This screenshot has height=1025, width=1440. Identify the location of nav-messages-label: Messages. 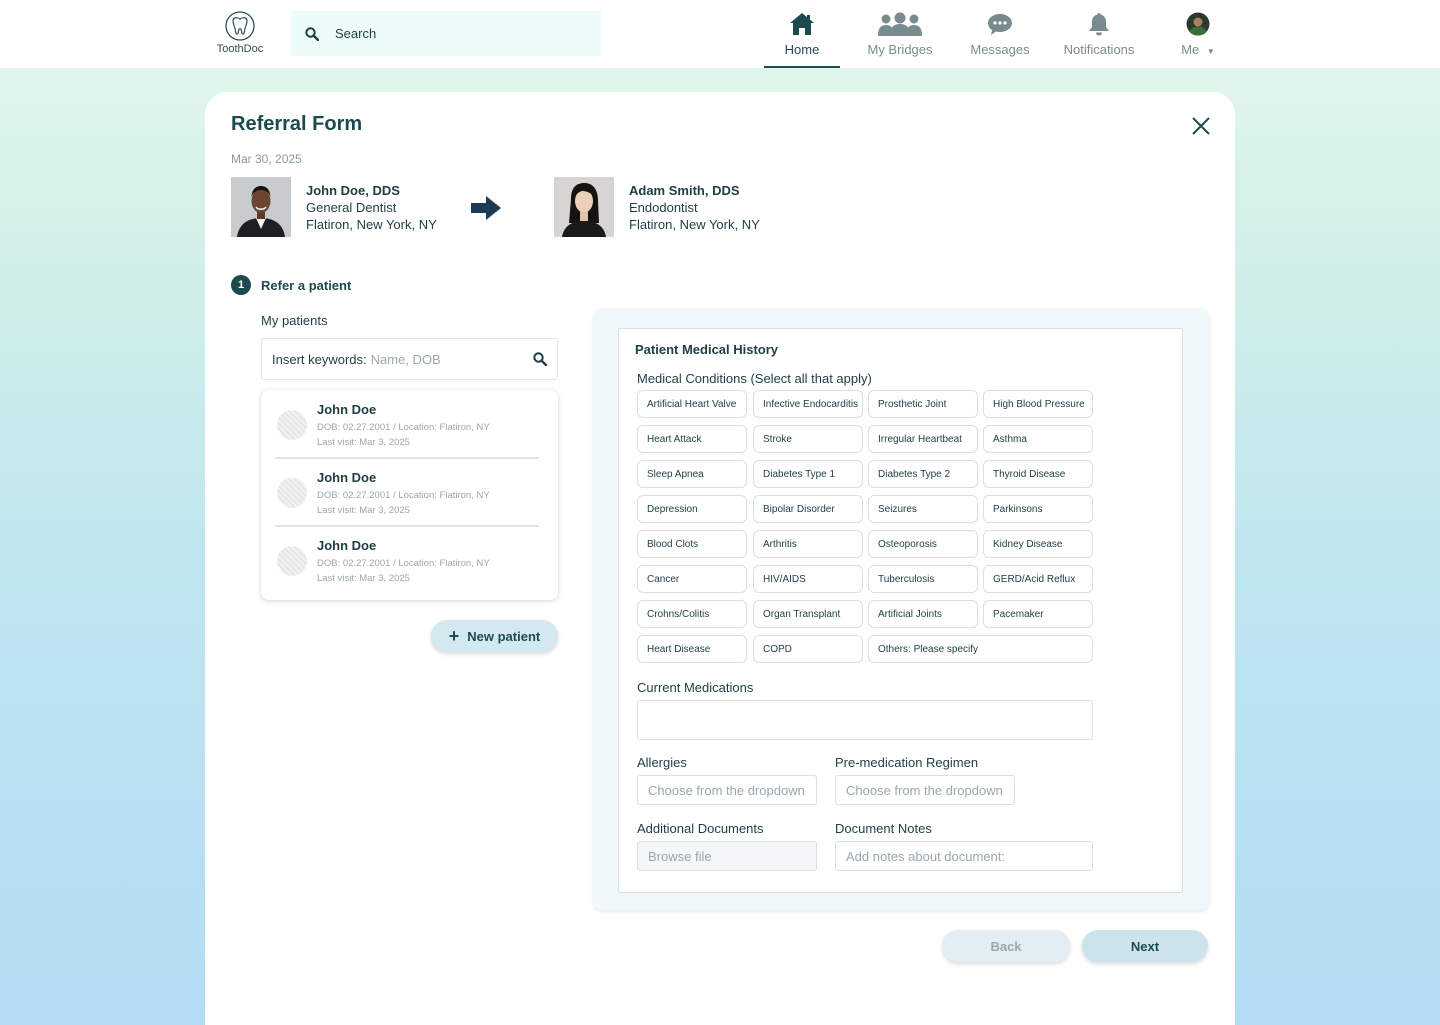
(1000, 49).